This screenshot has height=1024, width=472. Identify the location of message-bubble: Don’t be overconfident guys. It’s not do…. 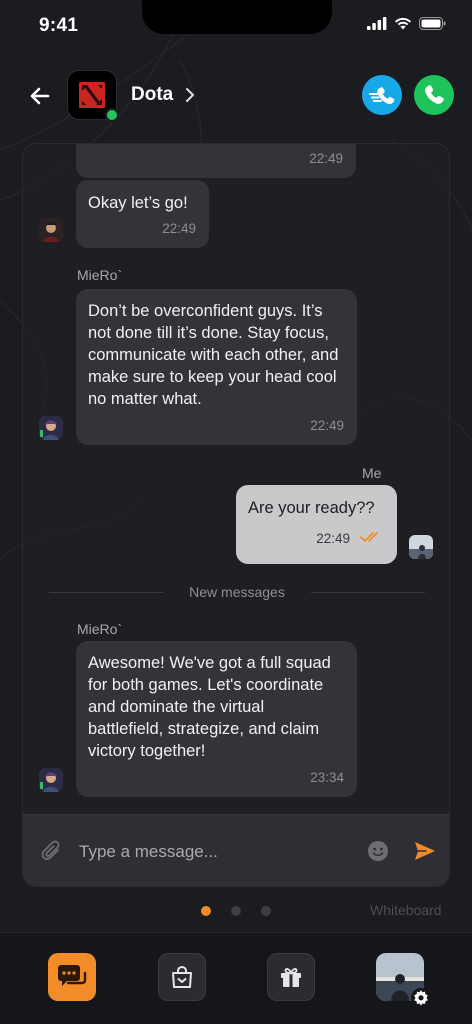
(216, 367).